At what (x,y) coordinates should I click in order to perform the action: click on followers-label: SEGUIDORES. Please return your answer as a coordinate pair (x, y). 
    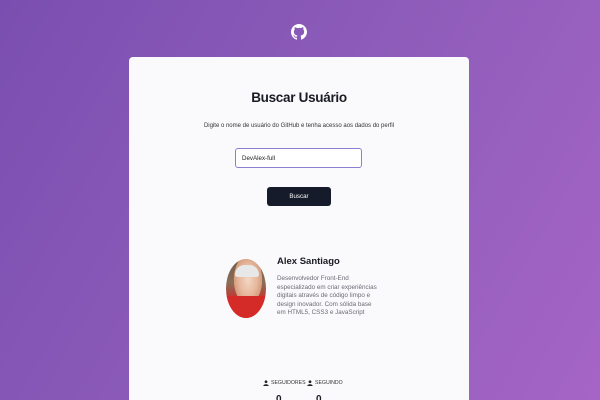
    Looking at the image, I should click on (288, 383).